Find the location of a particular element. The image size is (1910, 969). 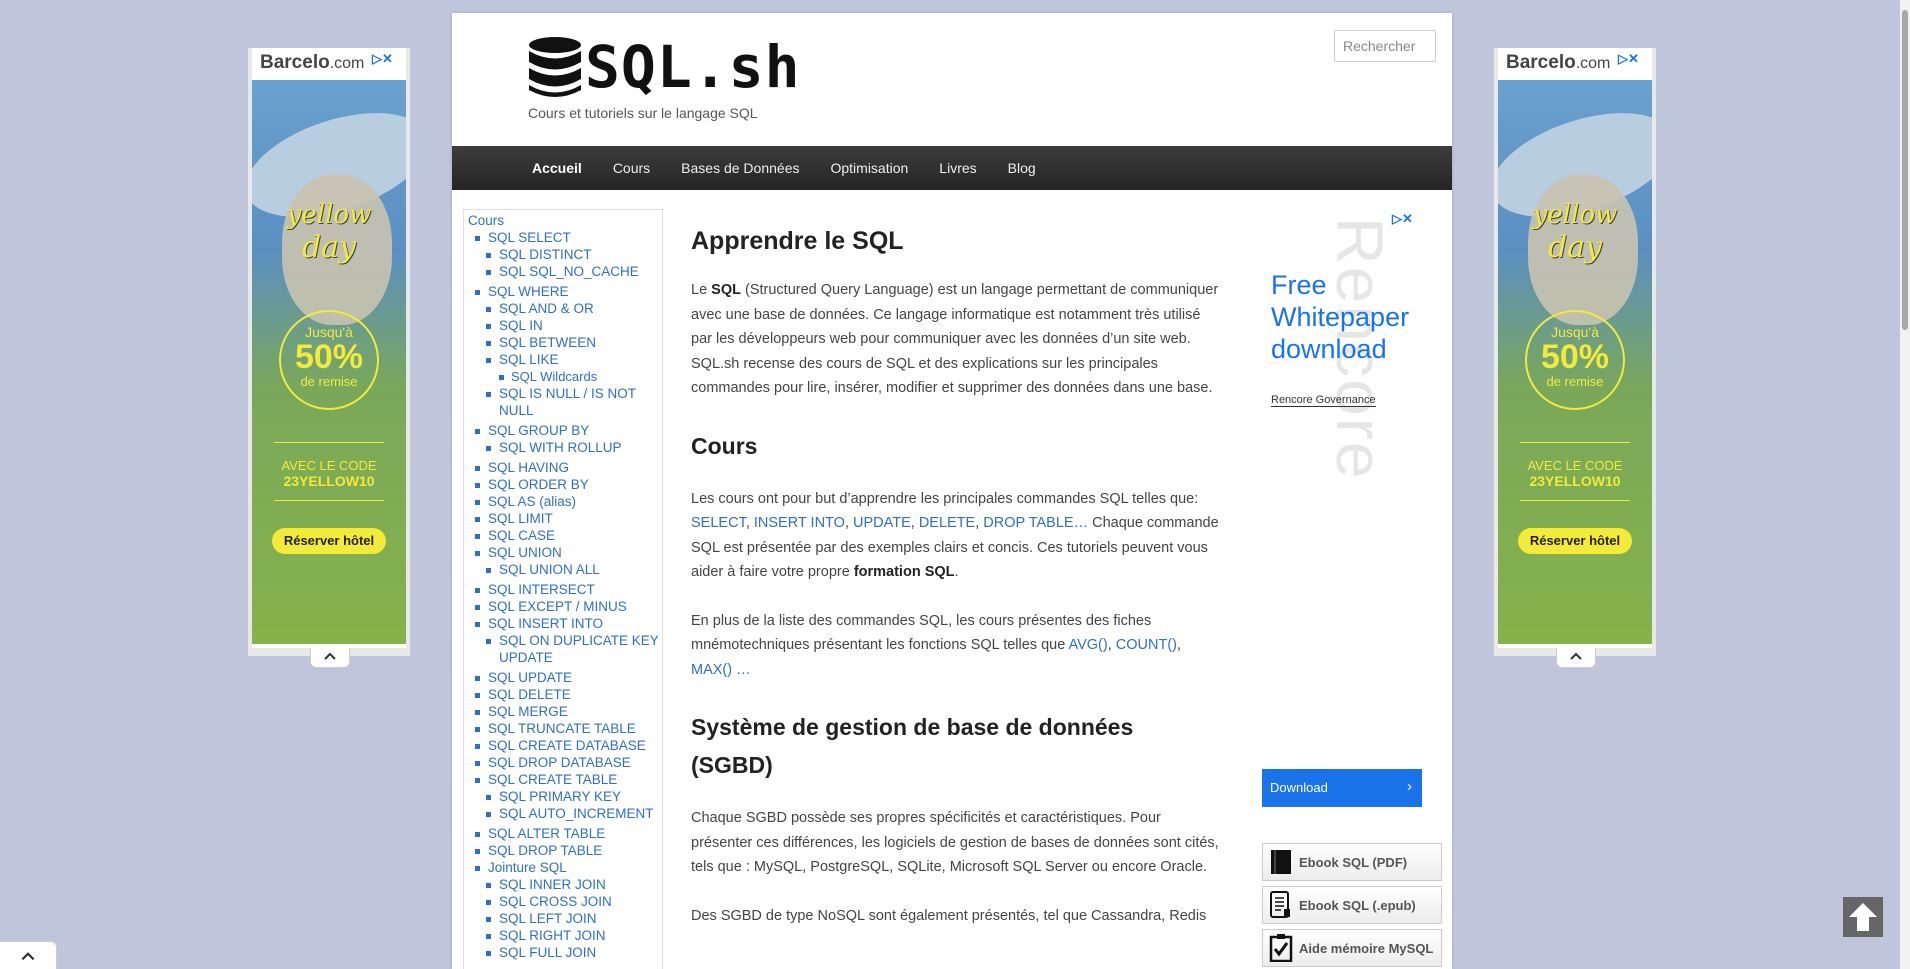

sidebar-item: SQL UNION ALL is located at coordinates (565, 569).